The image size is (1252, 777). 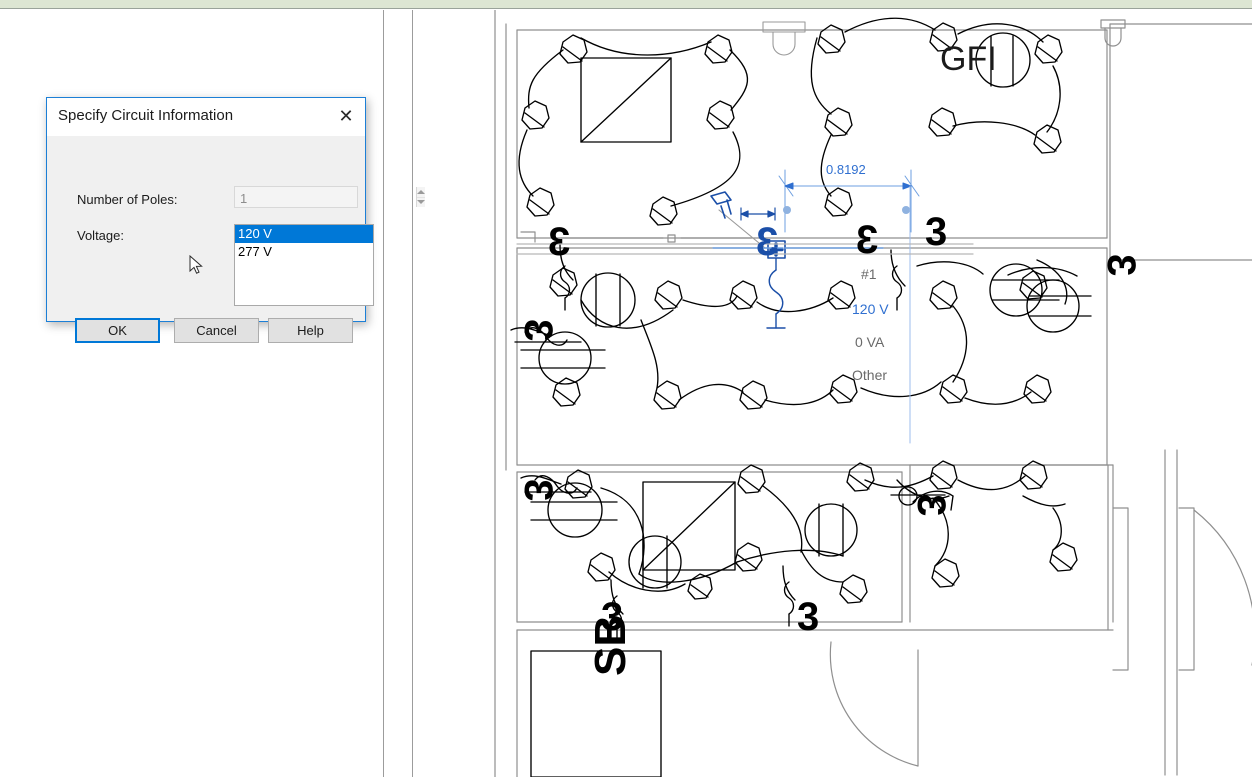 I want to click on number-of-poles-stepper, so click(x=329, y=197).